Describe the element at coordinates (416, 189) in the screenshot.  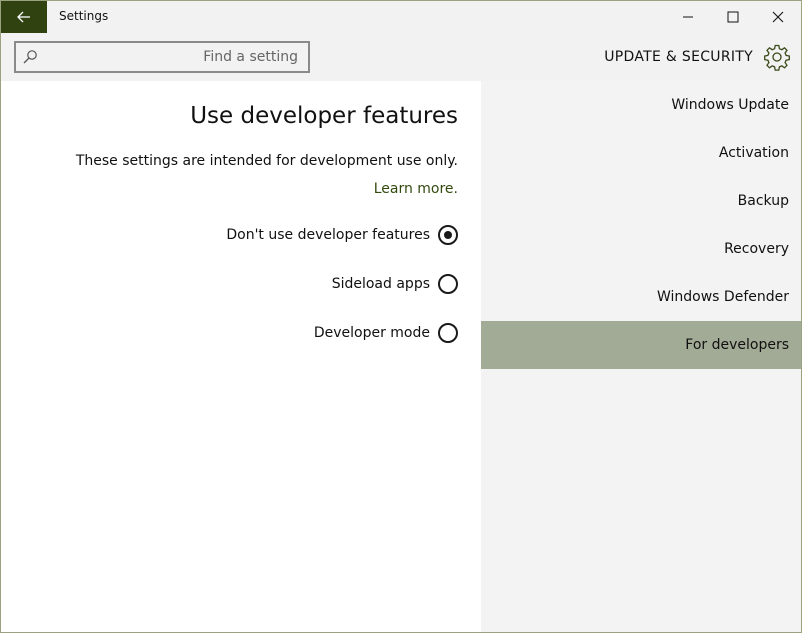
I see `learn-more-link: Learn more.` at that location.